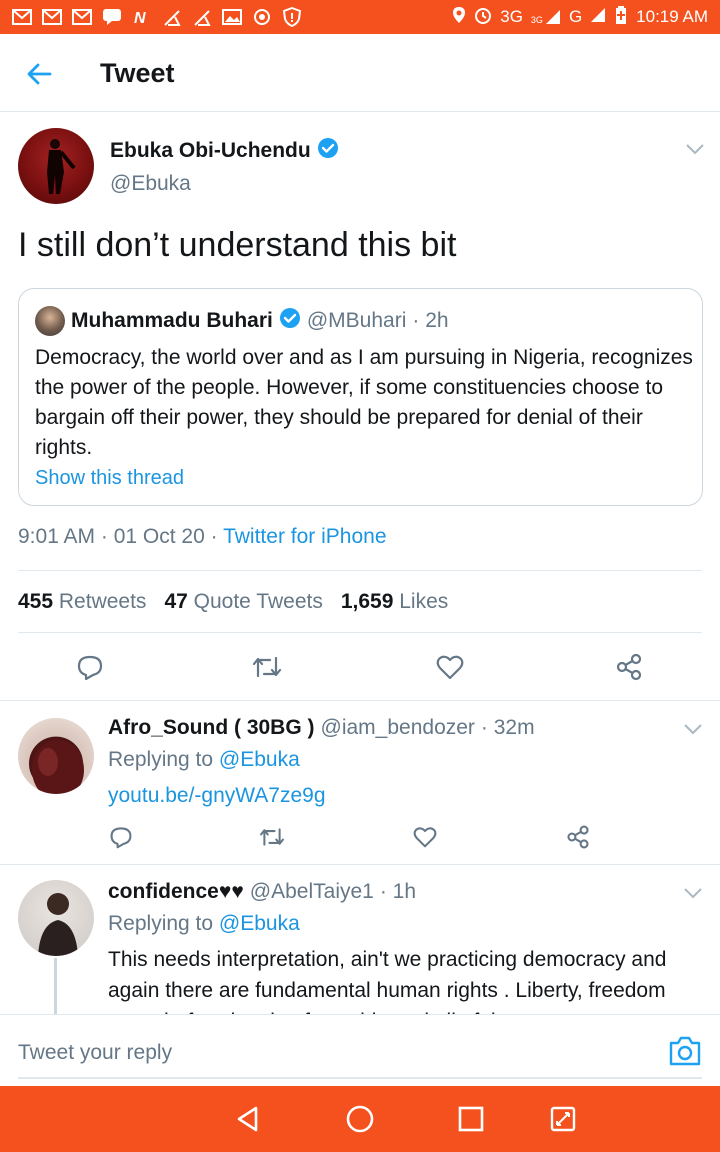 The height and width of the screenshot is (1152, 720). What do you see at coordinates (356, 320) in the screenshot?
I see `quoted-author-handle: @MBuhari` at bounding box center [356, 320].